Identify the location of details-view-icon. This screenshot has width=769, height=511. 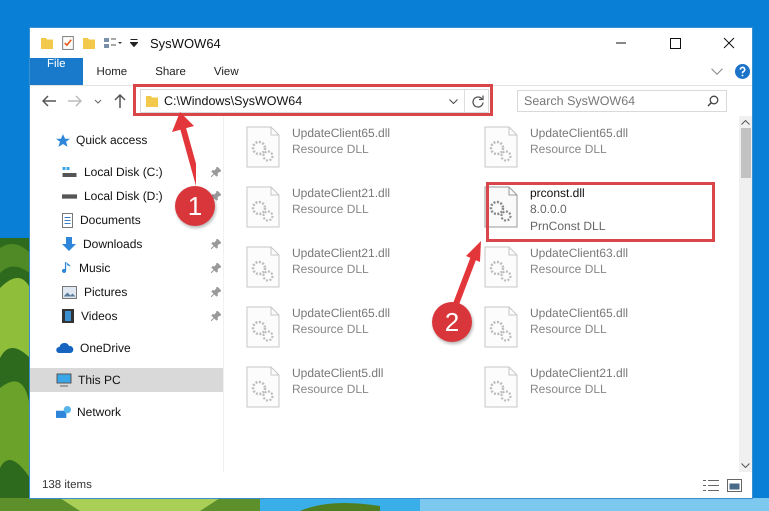
(711, 485).